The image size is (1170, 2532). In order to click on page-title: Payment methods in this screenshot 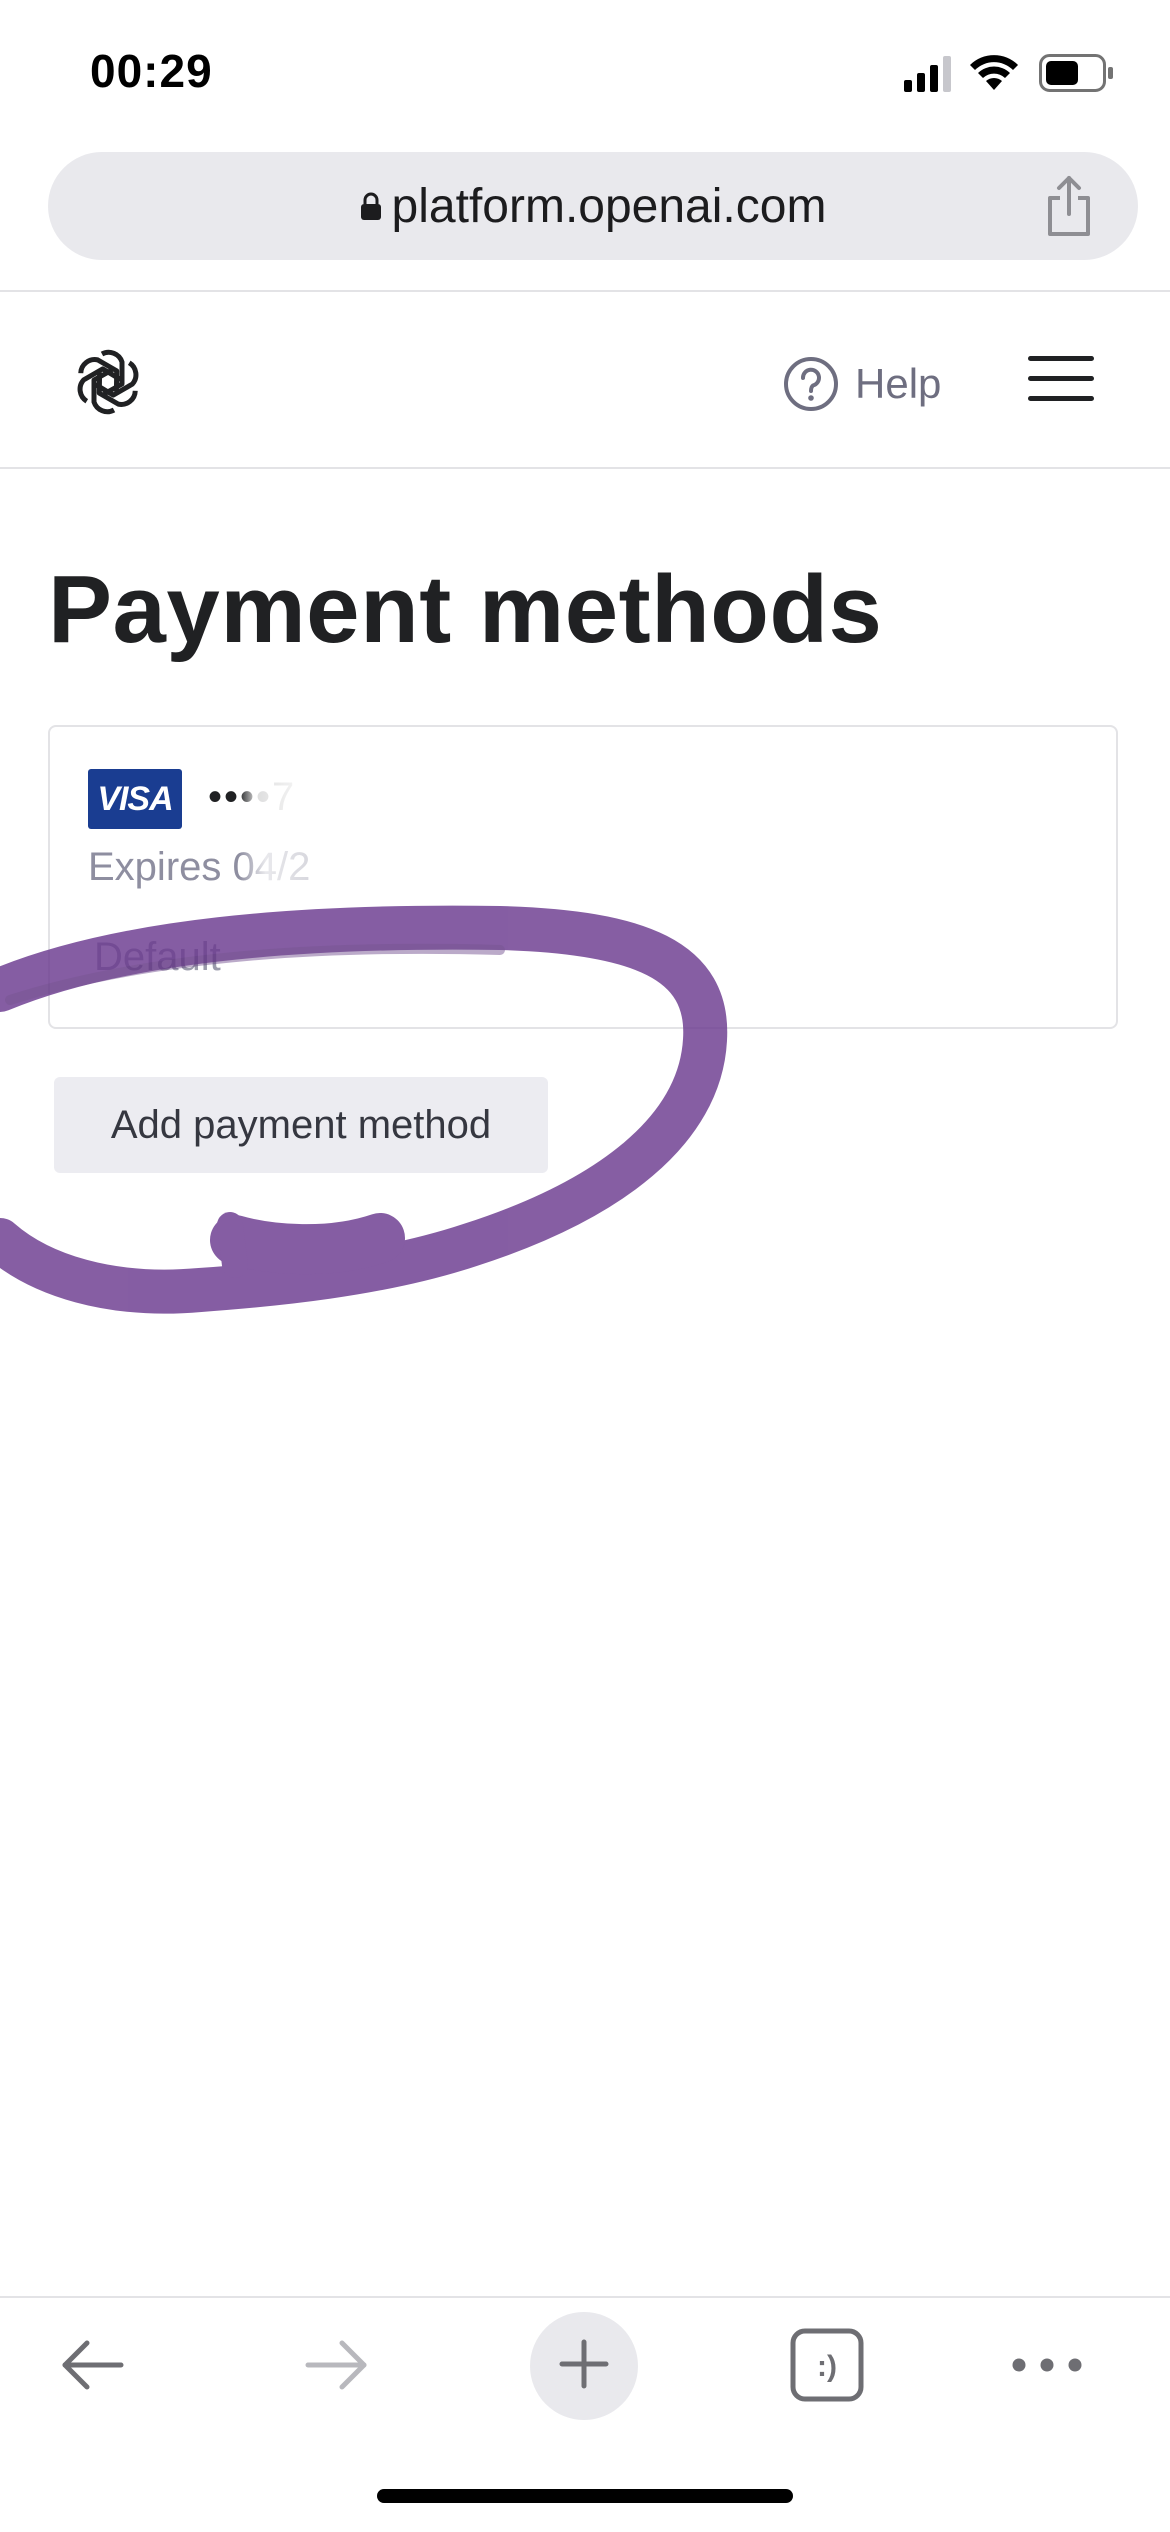, I will do `click(465, 609)`.